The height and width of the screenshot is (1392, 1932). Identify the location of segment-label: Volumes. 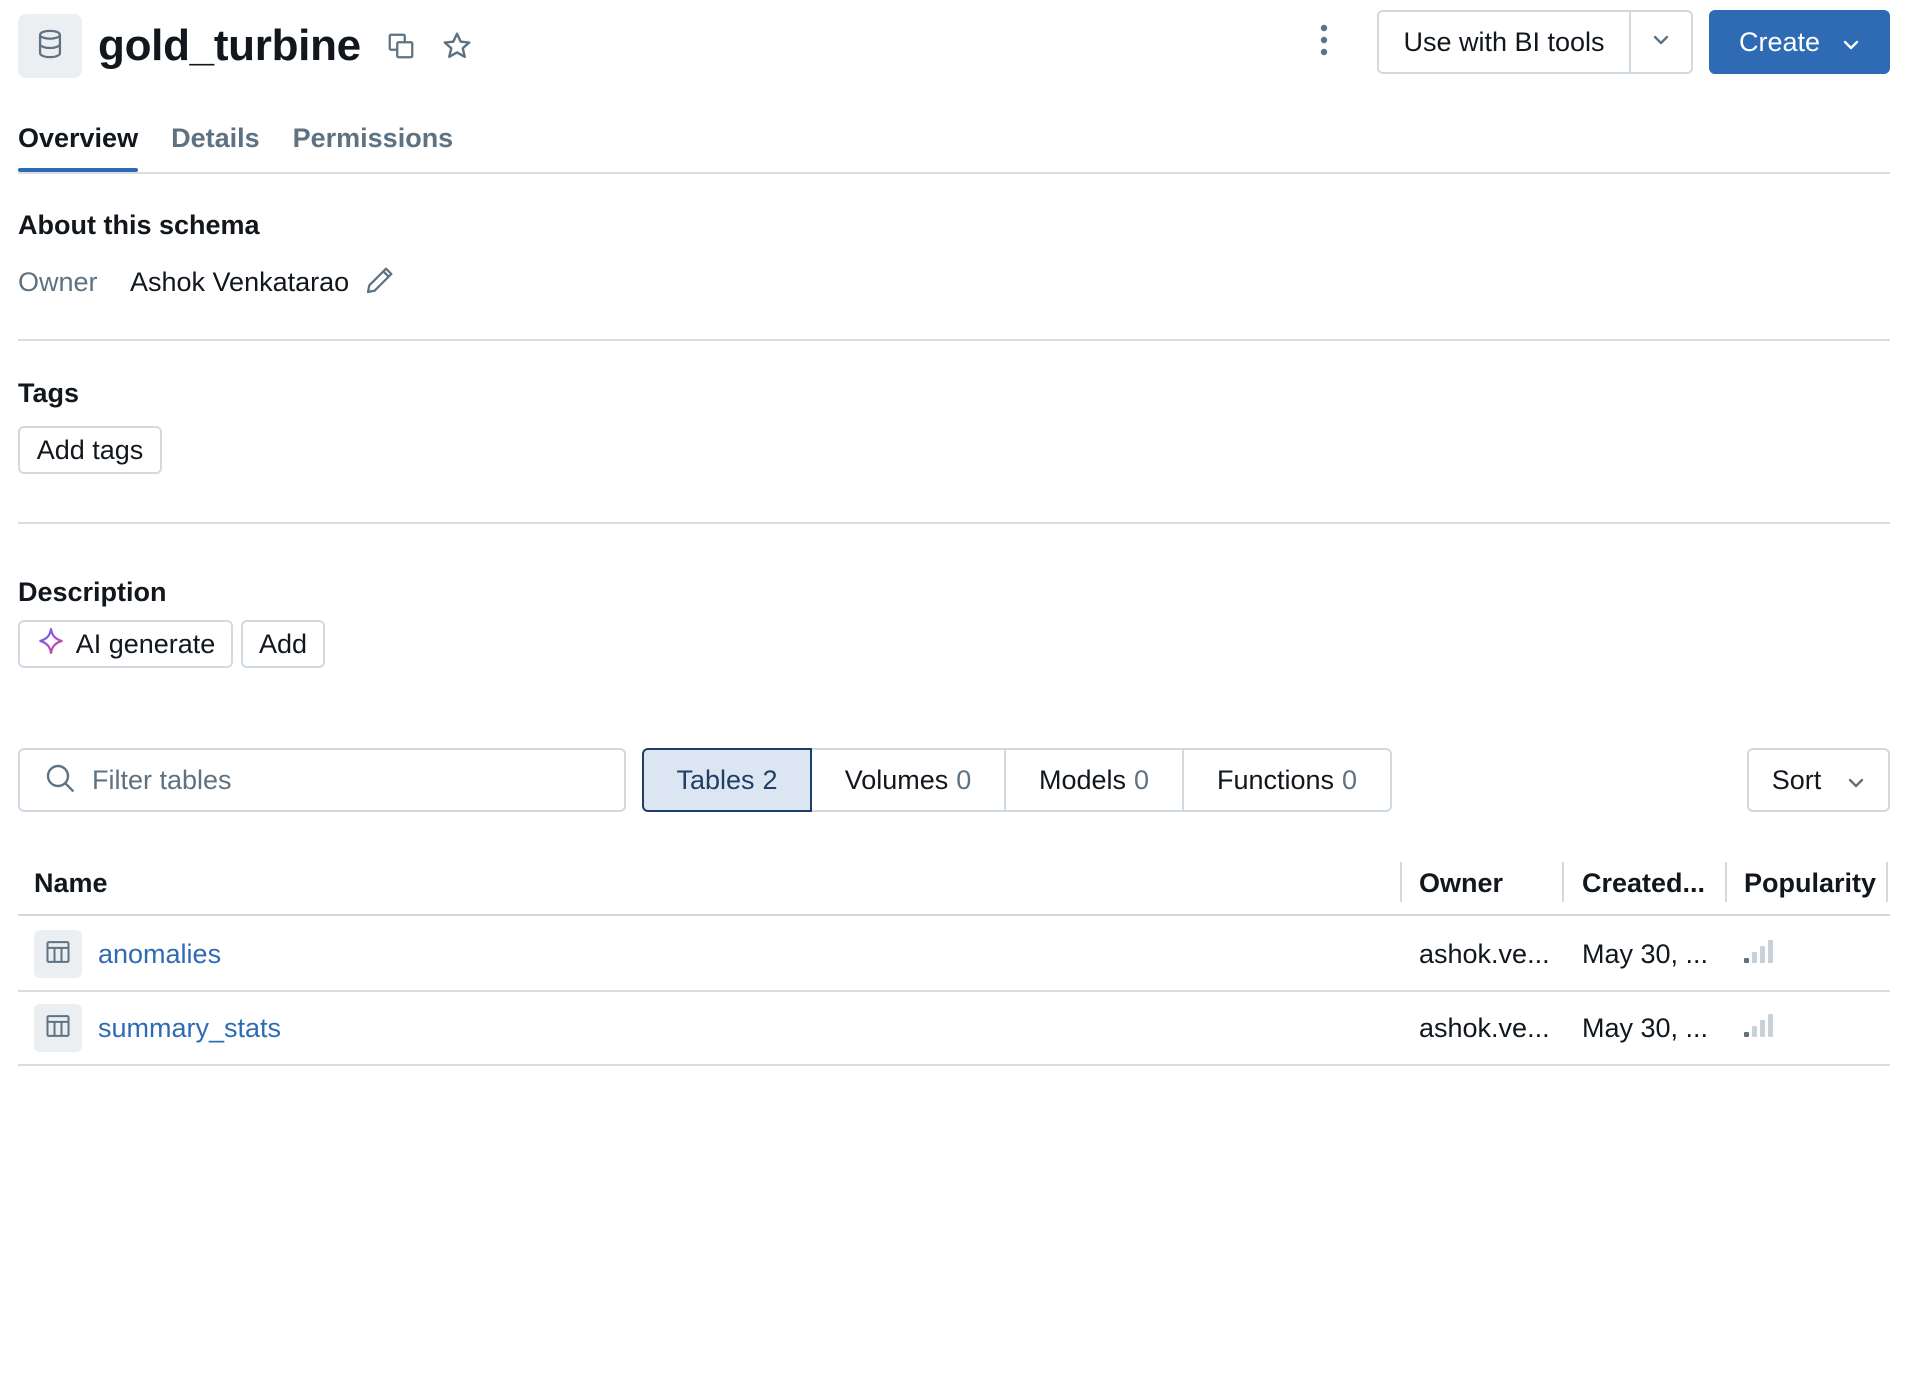
(896, 779).